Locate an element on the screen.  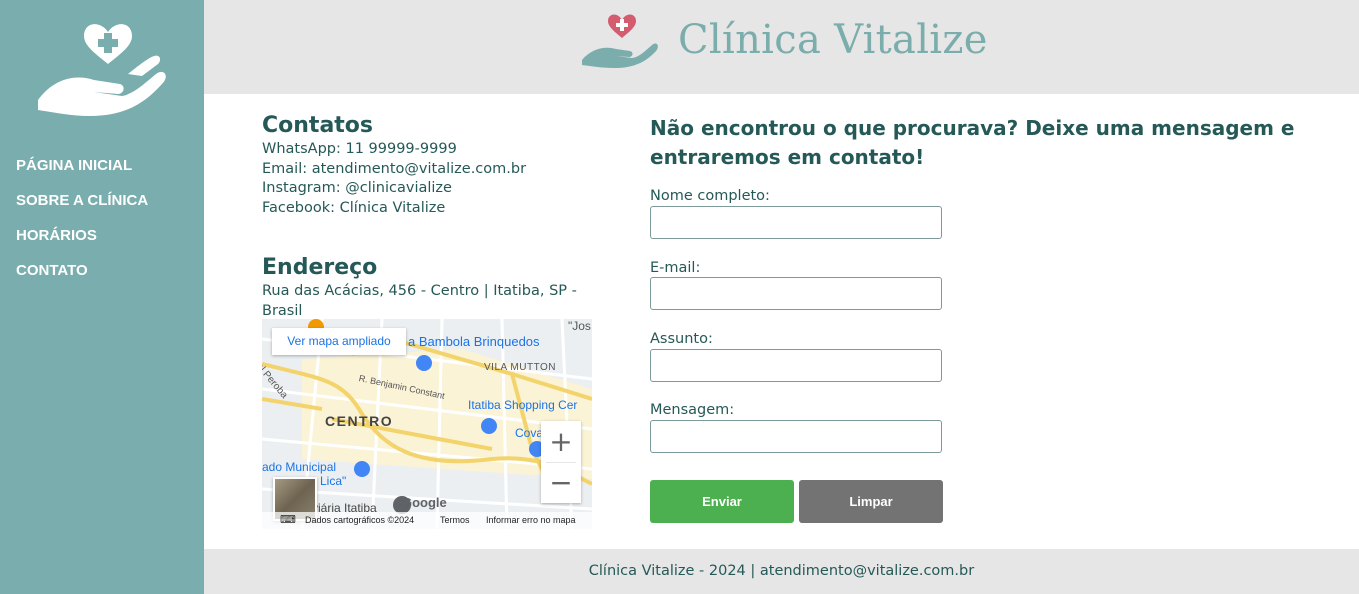
message-label: Mensagem: is located at coordinates (692, 410).